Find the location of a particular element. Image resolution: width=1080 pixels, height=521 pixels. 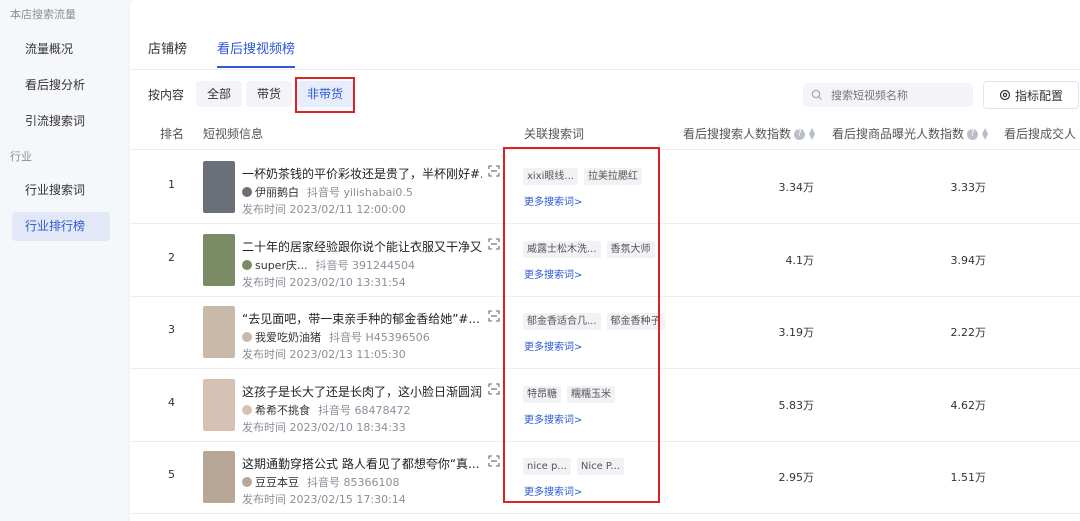

publish-time: 发布时间 2023/02/11 12:00:00 is located at coordinates (324, 209).